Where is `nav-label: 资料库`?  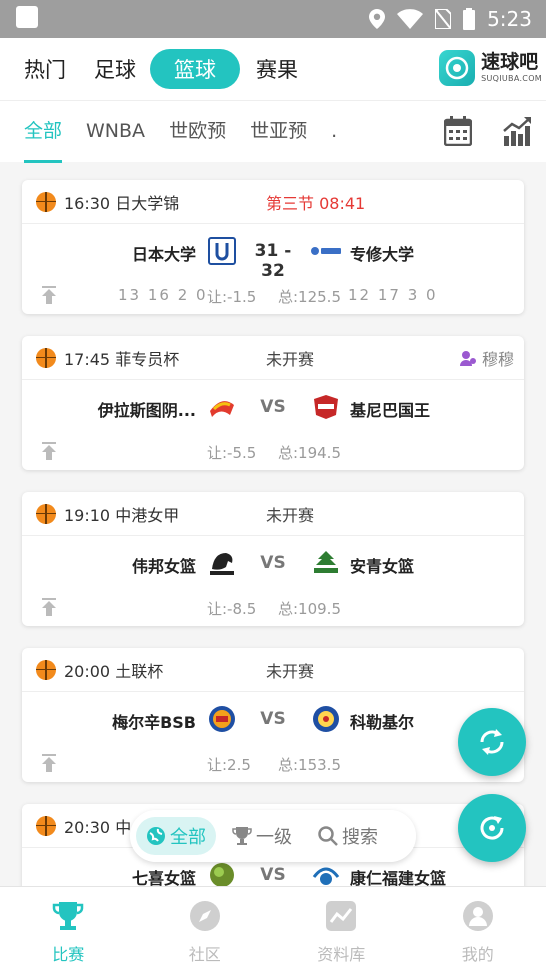 nav-label: 资料库 is located at coordinates (341, 954).